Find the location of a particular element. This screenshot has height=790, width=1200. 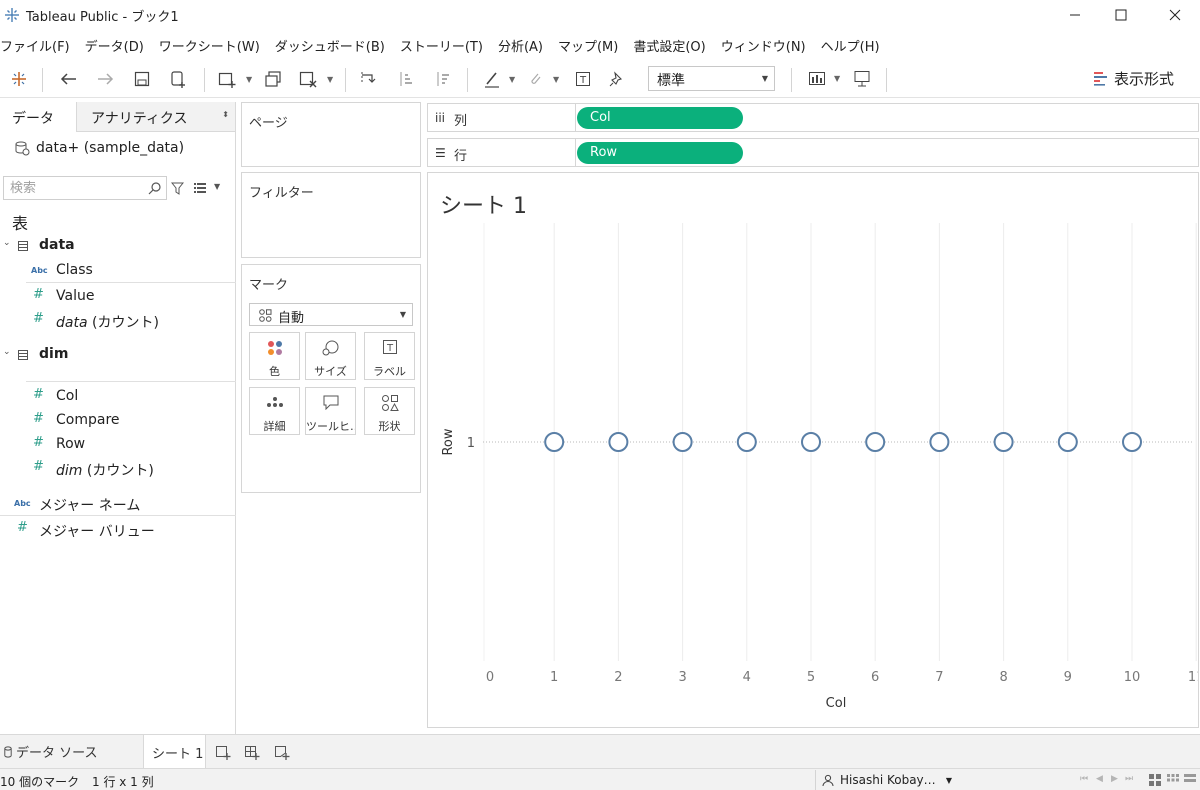

first-sheet-icon: ⏮ is located at coordinates (1084, 779).